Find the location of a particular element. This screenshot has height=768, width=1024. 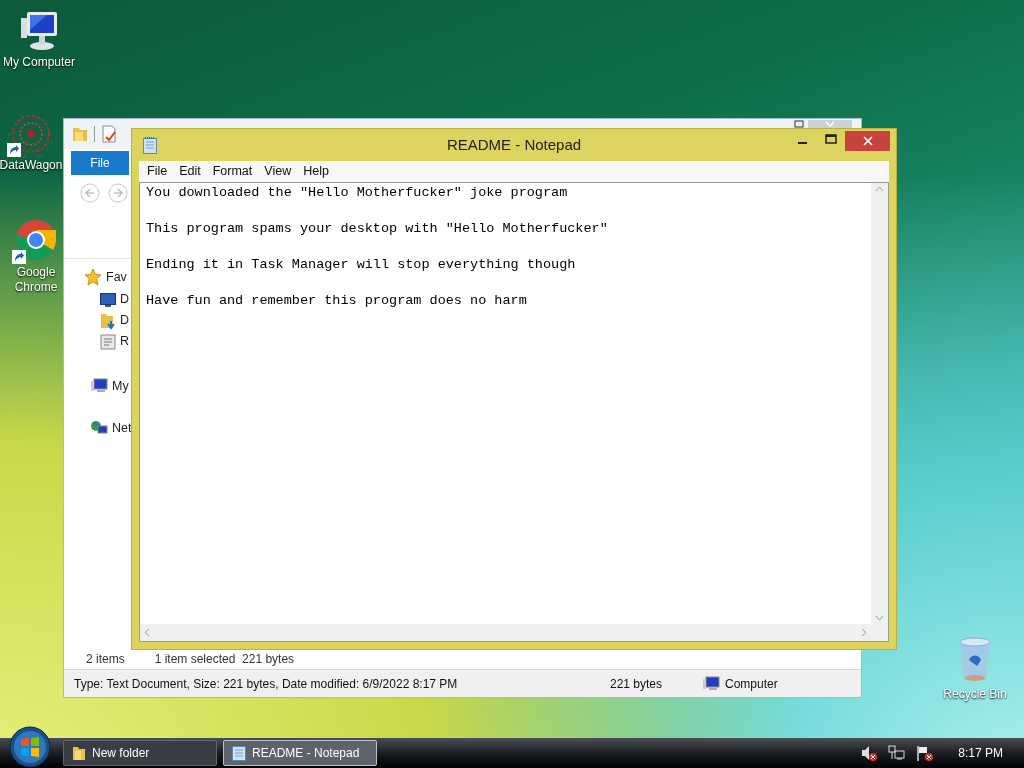

sidebar-item: R is located at coordinates (125, 341).